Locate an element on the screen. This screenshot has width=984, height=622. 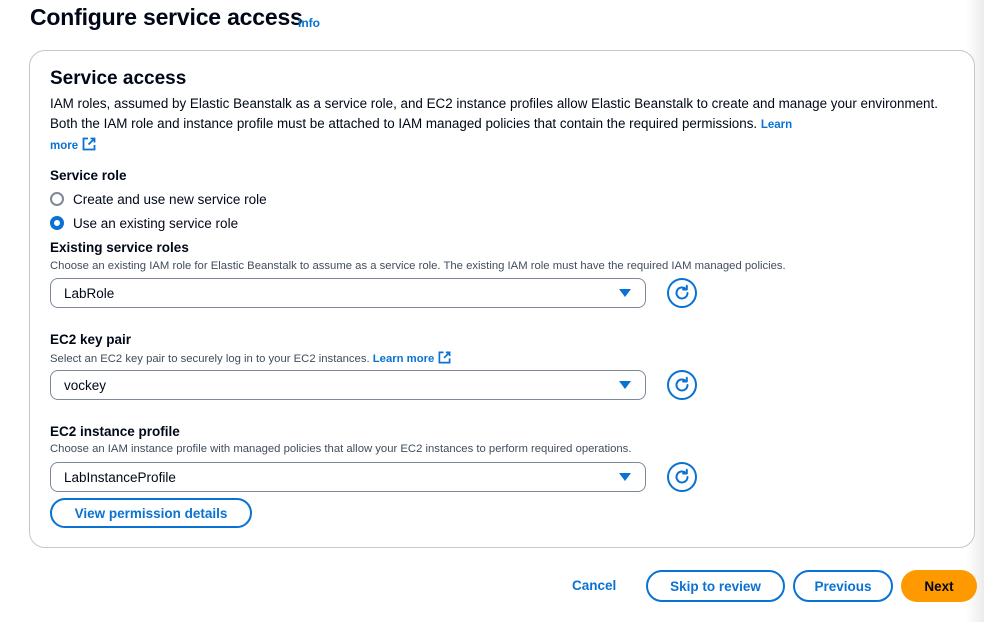
refresh-key-pairs-button is located at coordinates (682, 385).